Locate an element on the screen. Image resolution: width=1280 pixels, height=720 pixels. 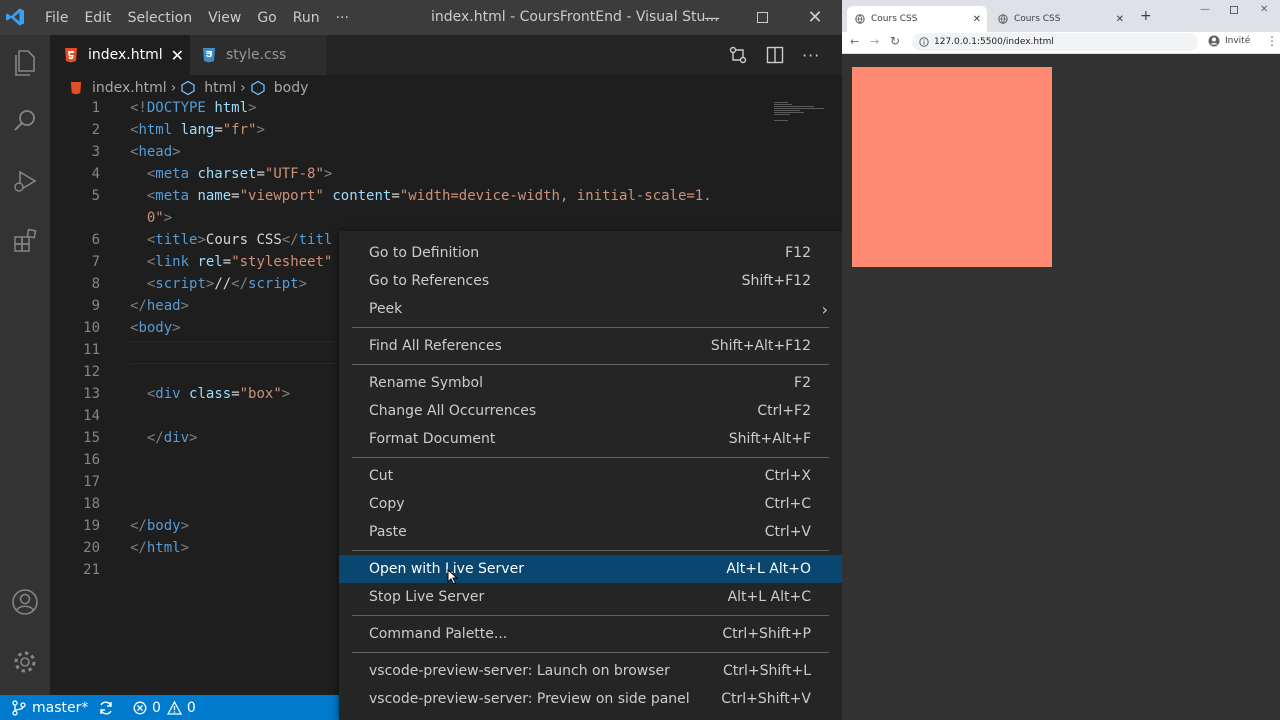
extensions-button is located at coordinates (25, 241).